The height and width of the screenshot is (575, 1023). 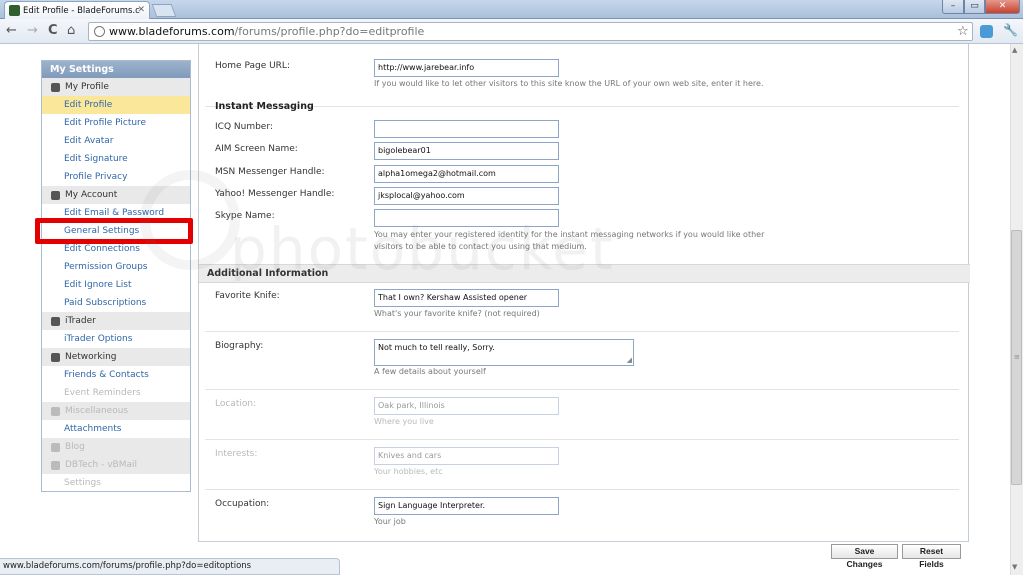 What do you see at coordinates (242, 504) in the screenshot?
I see `occupation-label: Occupation:` at bounding box center [242, 504].